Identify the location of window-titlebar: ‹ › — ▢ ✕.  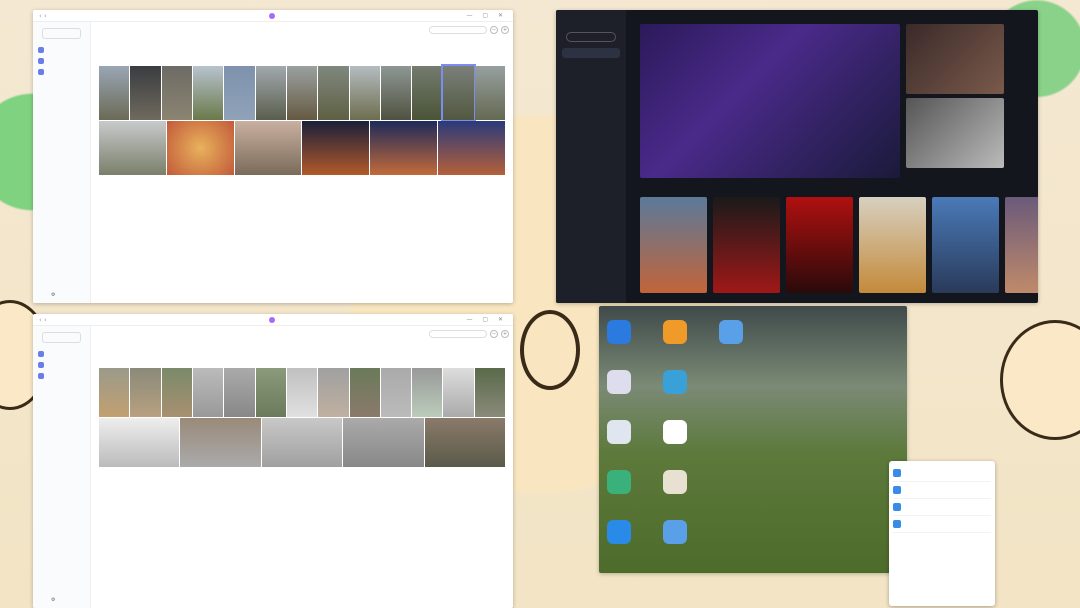
(273, 16).